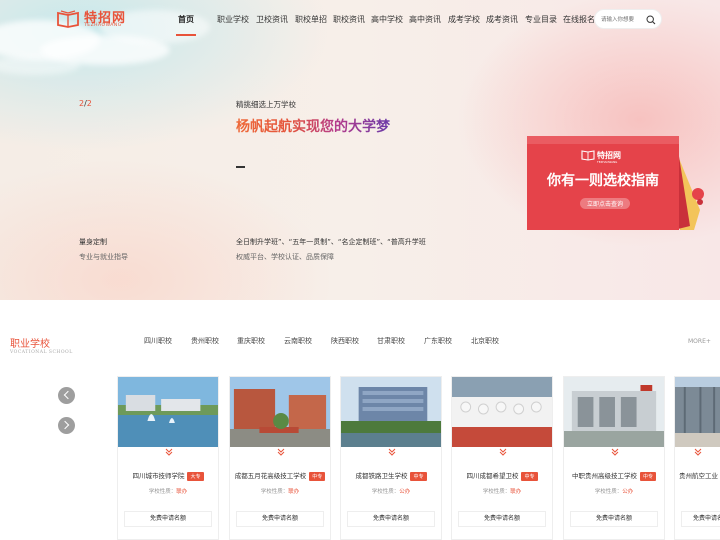 Image resolution: width=720 pixels, height=540 pixels. Describe the element at coordinates (96, 20) in the screenshot. I see `site-logo: 特招网 TEZHAOWANG` at that location.